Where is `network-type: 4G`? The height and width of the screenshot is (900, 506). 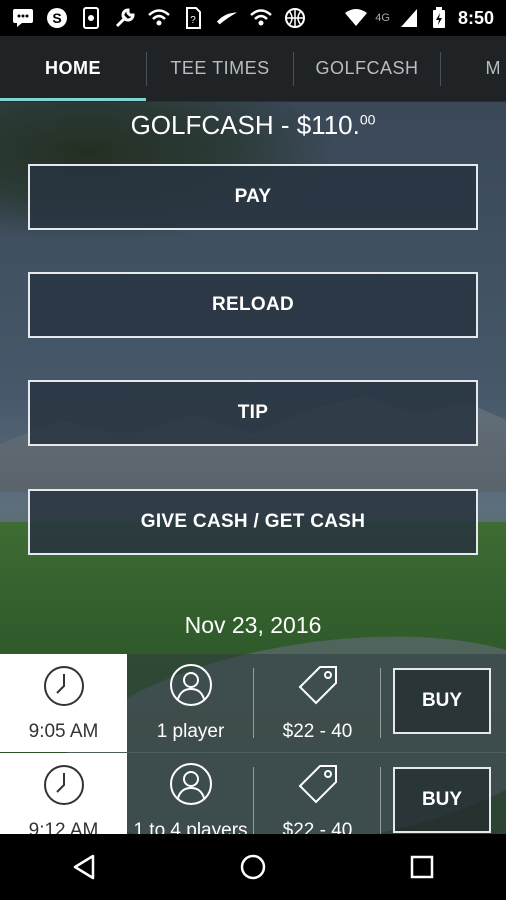 network-type: 4G is located at coordinates (382, 18).